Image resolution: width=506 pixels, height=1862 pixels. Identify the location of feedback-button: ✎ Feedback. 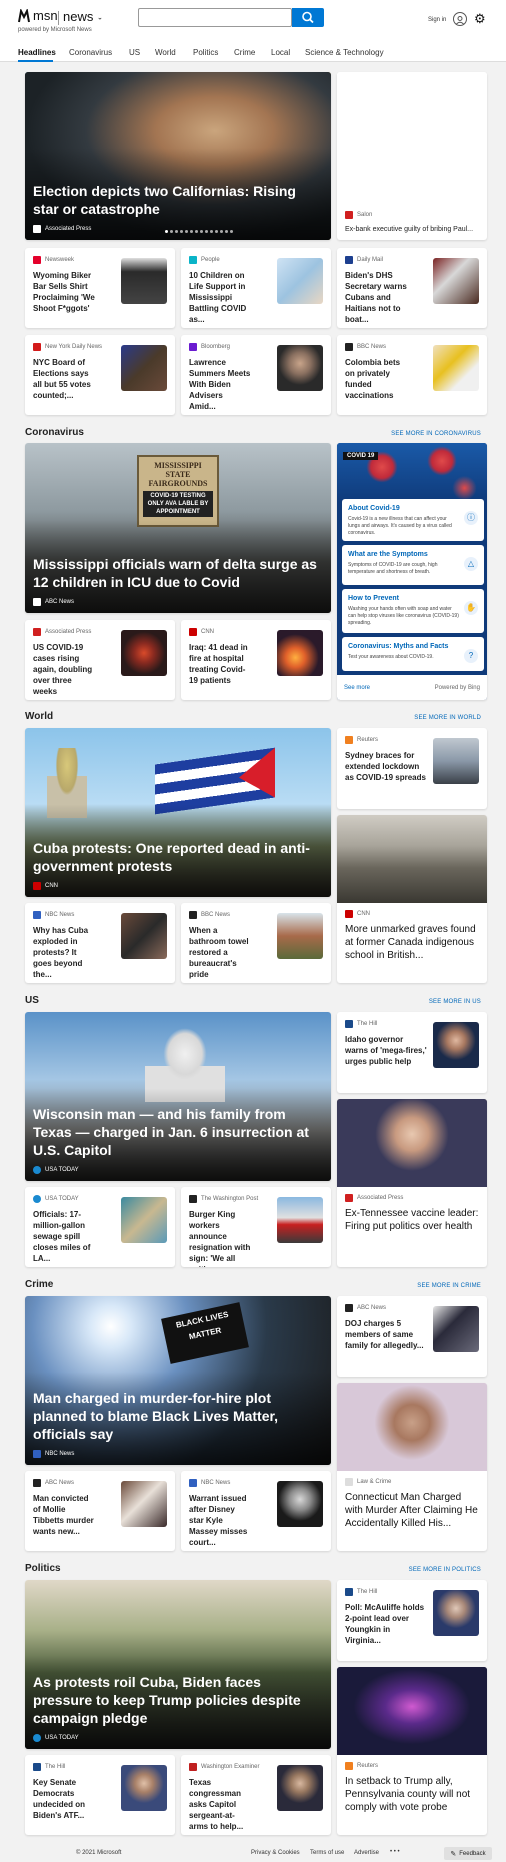
(468, 1853).